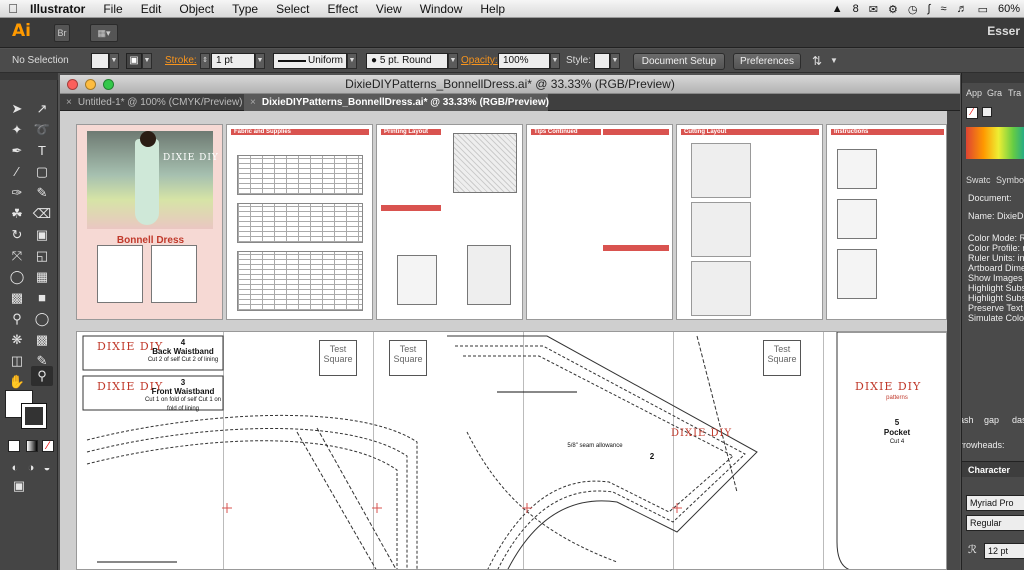 This screenshot has width=1024, height=570. What do you see at coordinates (17, 235) in the screenshot?
I see `rotate-tool-icon: ↻` at bounding box center [17, 235].